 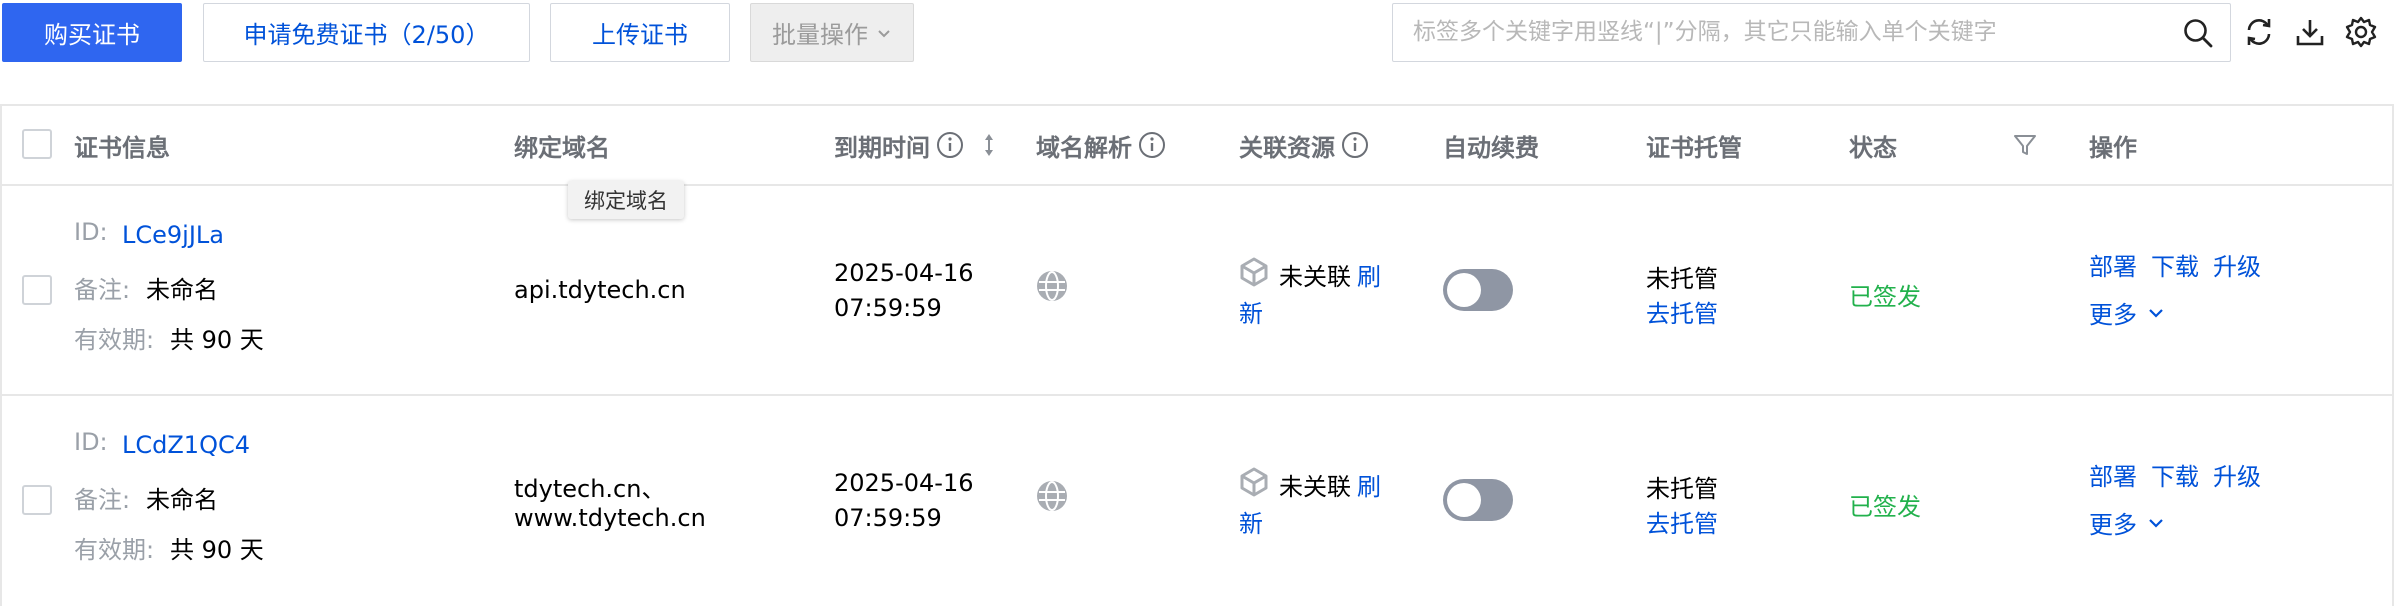 What do you see at coordinates (2025, 145) in the screenshot?
I see `filter-icon` at bounding box center [2025, 145].